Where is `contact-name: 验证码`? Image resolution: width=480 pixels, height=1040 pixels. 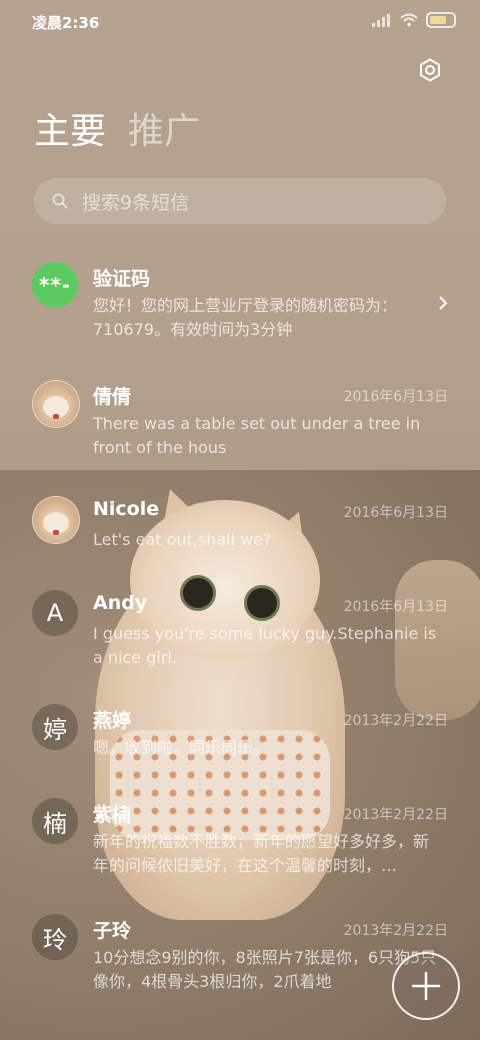 contact-name: 验证码 is located at coordinates (122, 279).